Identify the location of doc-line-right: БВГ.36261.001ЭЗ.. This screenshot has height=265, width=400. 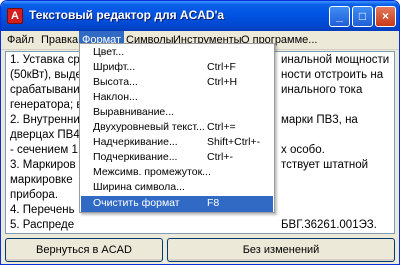
(329, 225).